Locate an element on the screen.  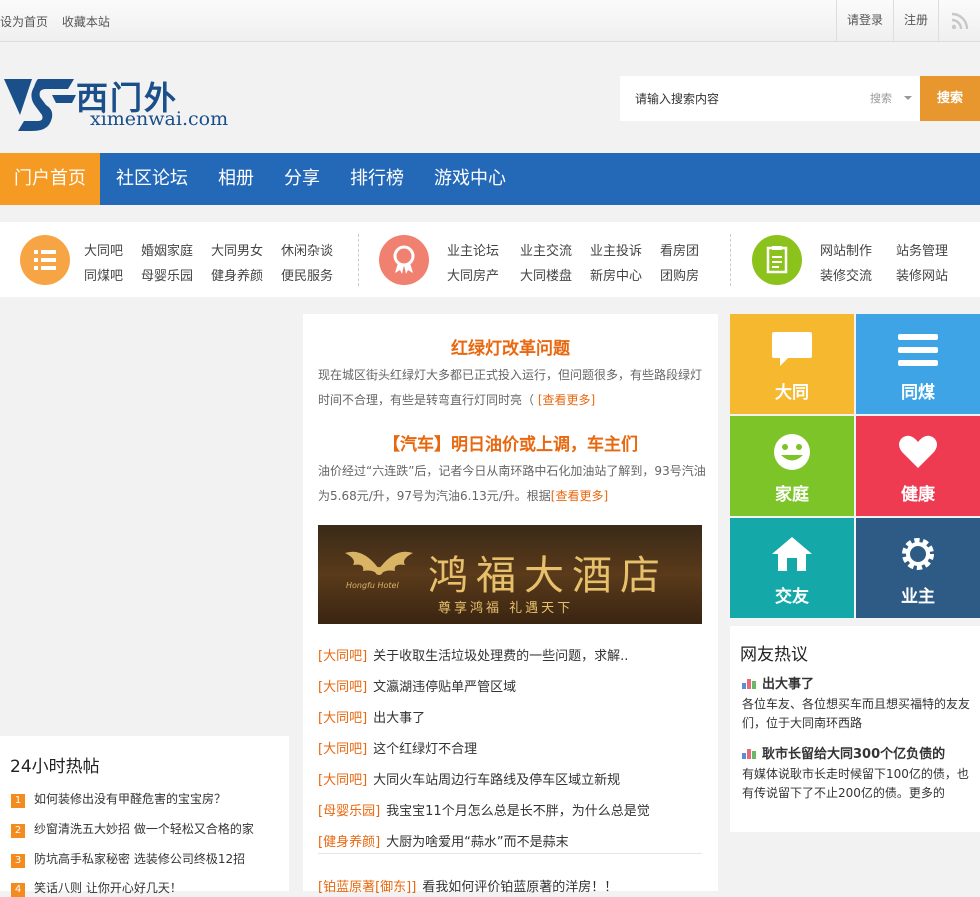
list-item: 4 笑话八则 让你开心好几天！ is located at coordinates (96, 888).